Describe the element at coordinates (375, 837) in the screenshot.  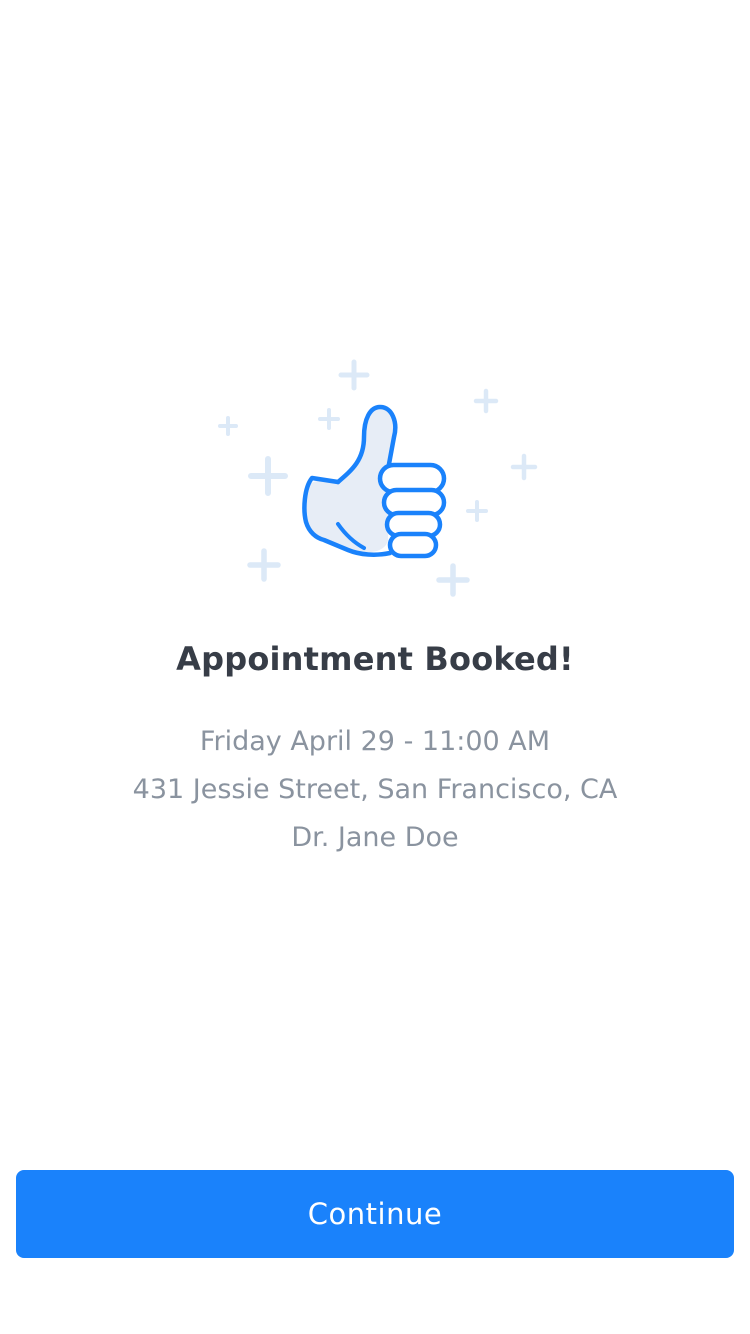
I see `appointment-doctor: Dr. Jane Doe` at that location.